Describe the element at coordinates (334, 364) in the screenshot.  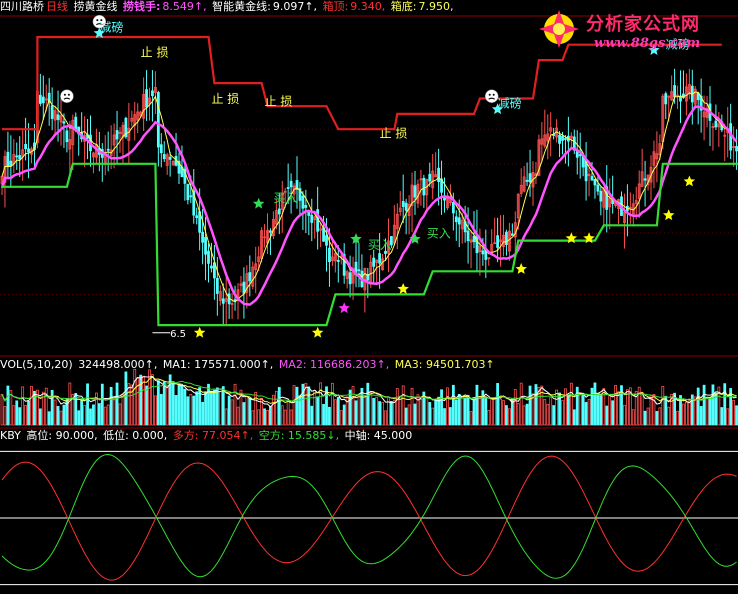
I see `vol-ma2: MA2: 116686.203↑,` at that location.